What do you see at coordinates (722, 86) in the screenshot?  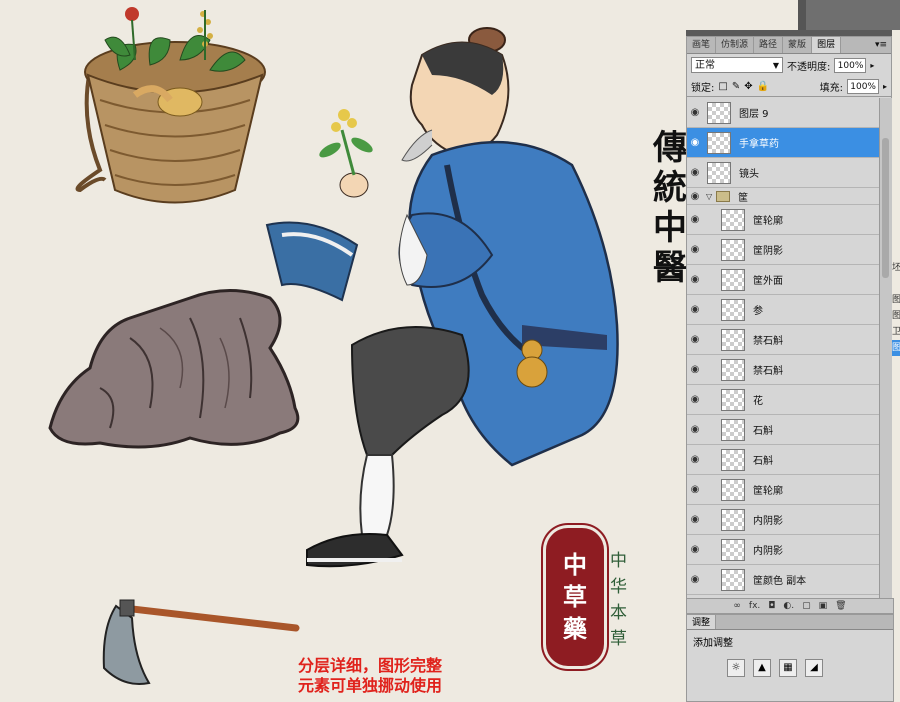 I see `lock-transparent-icon: □` at bounding box center [722, 86].